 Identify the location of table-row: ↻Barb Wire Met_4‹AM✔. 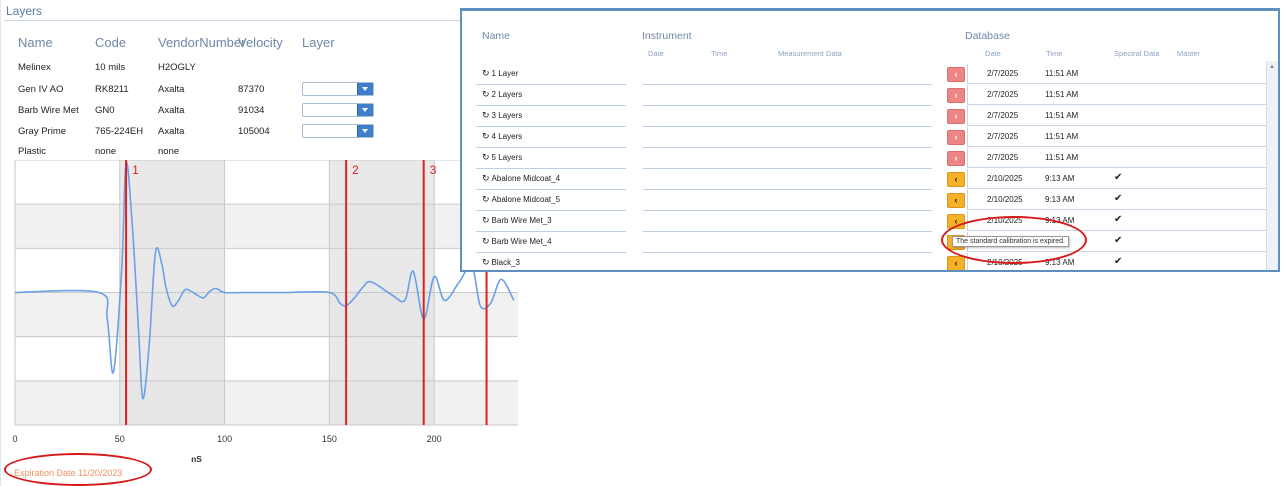
(869, 242).